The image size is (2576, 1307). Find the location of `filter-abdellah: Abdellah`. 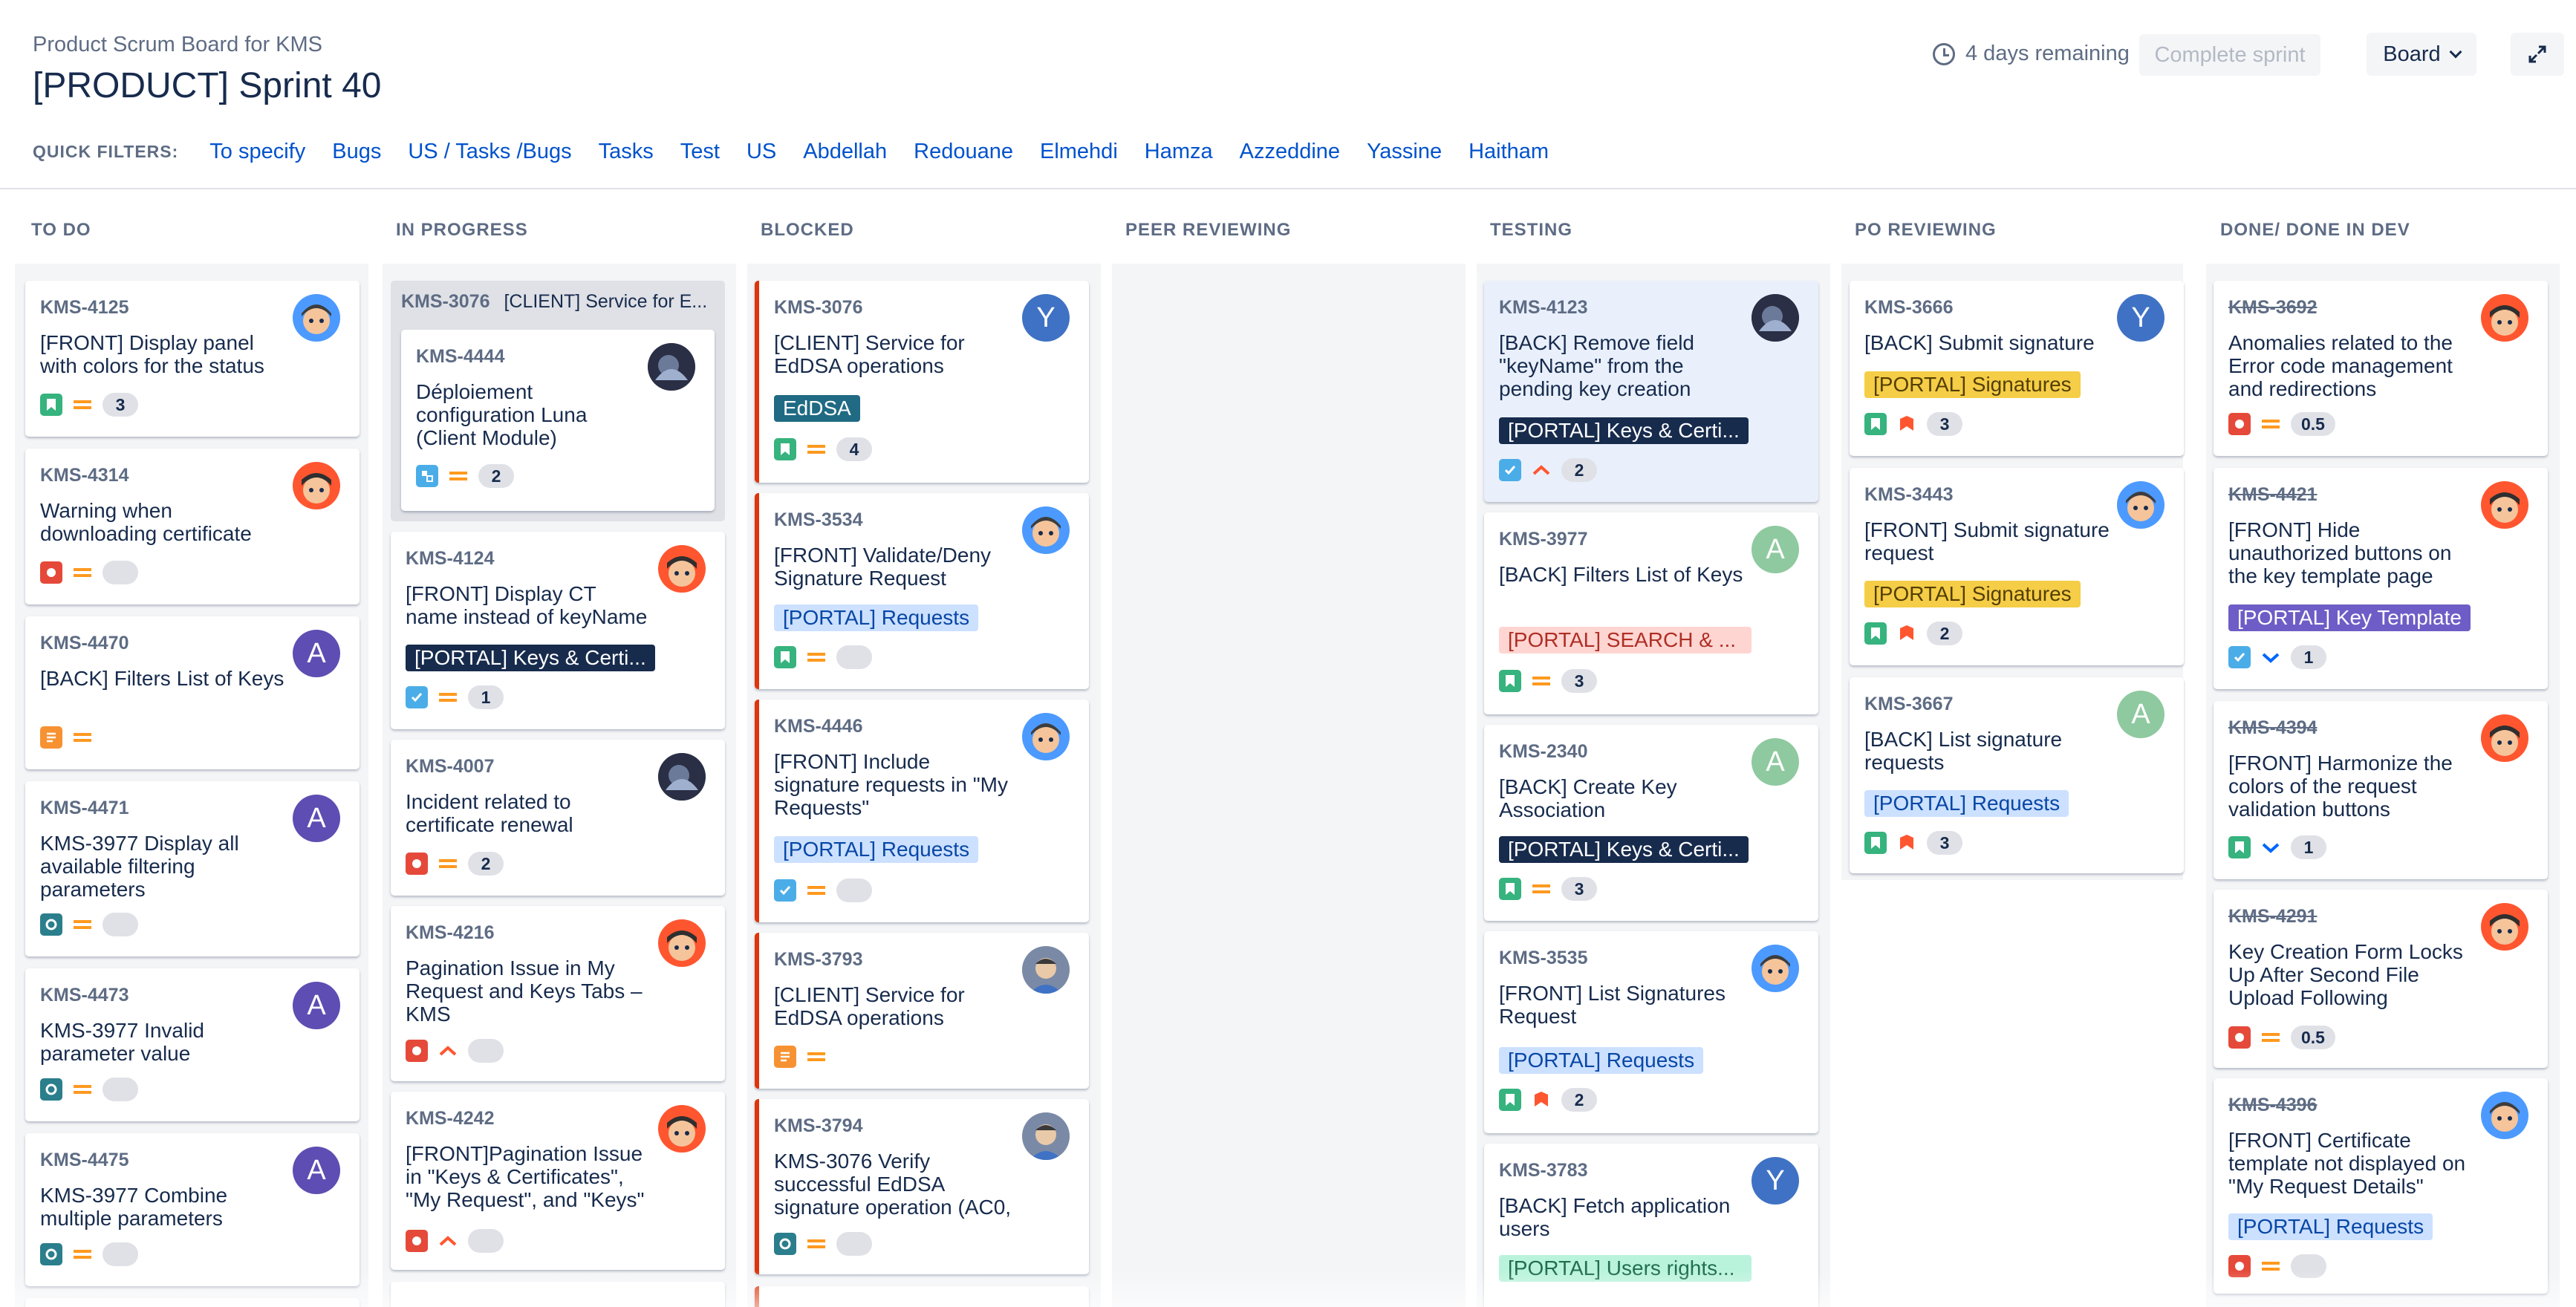

filter-abdellah: Abdellah is located at coordinates (845, 152).